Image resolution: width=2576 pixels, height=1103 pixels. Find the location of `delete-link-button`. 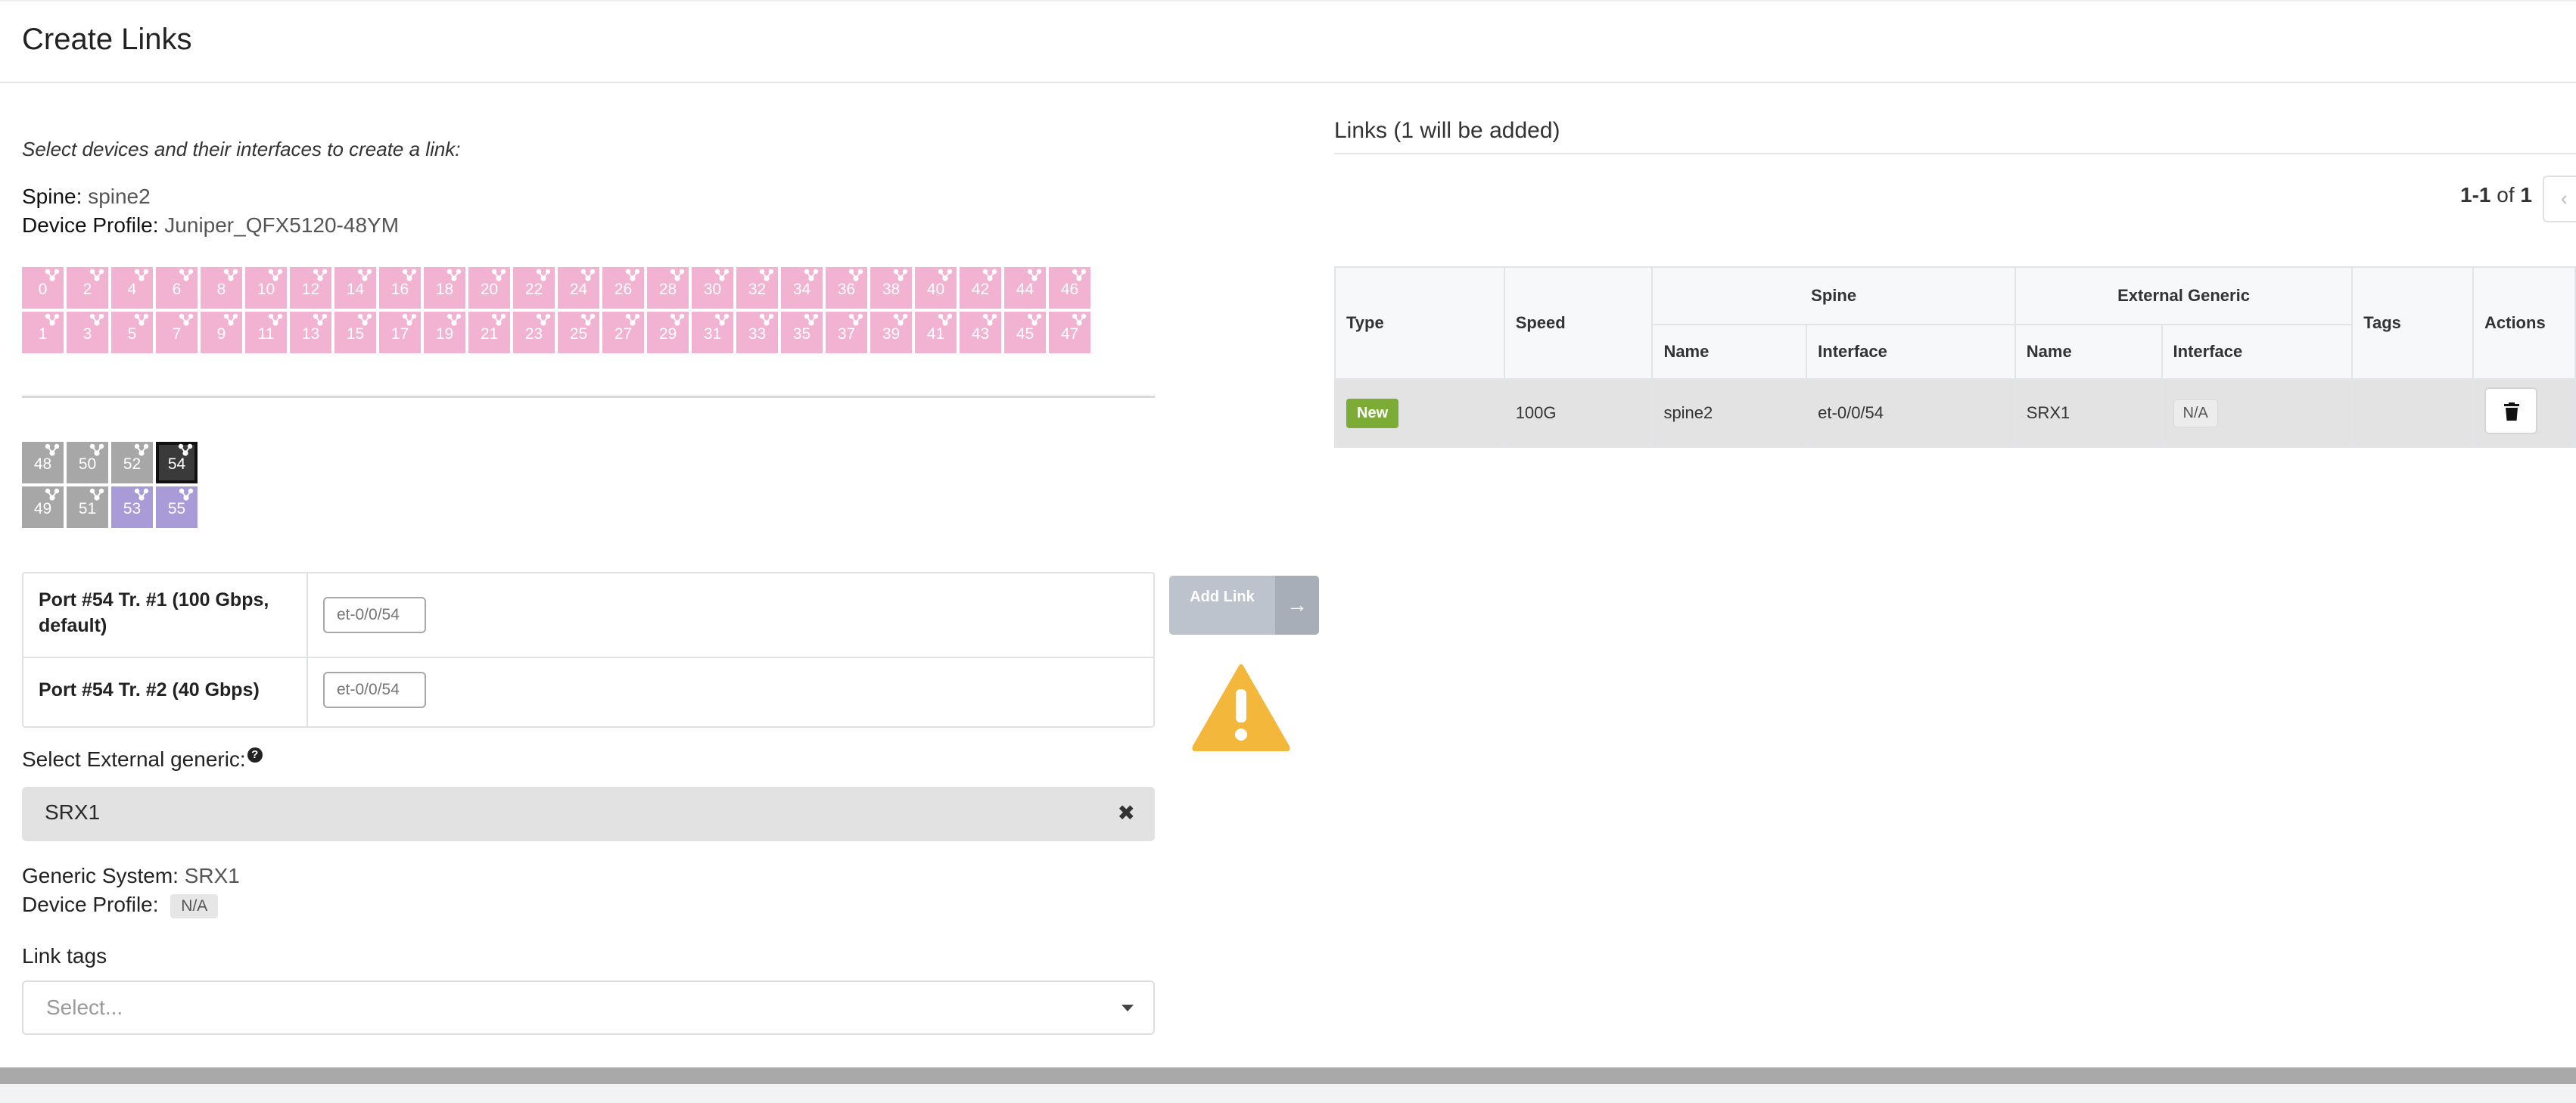

delete-link-button is located at coordinates (2510, 410).